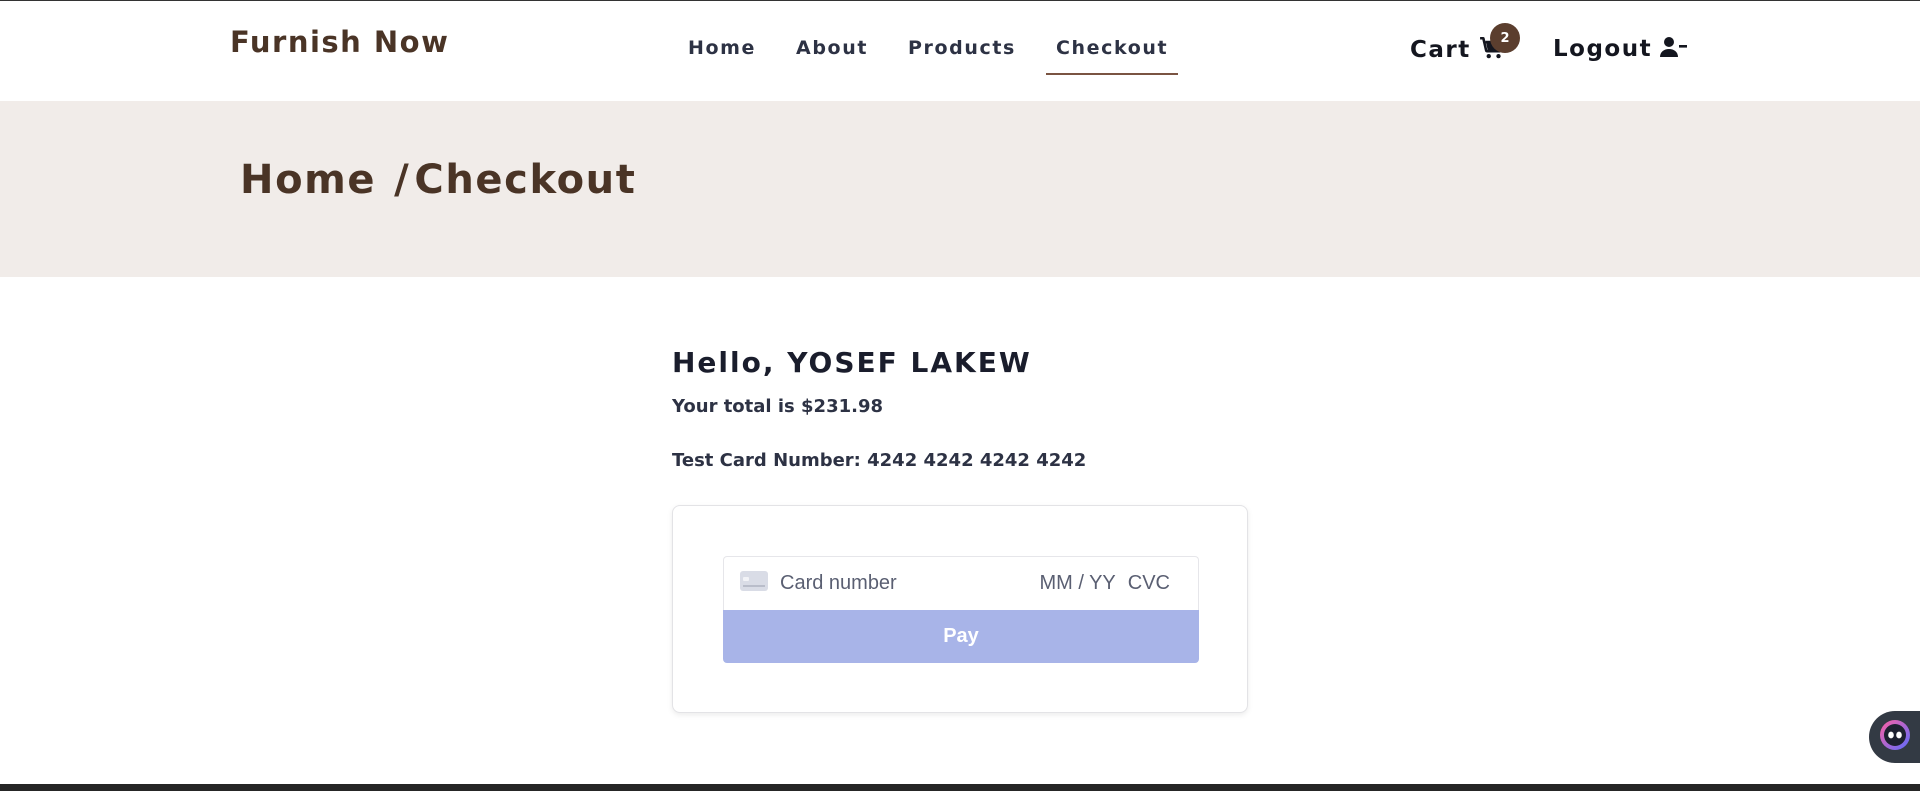 Image resolution: width=1920 pixels, height=791 pixels. I want to click on breadcrumb-current: Checkout, so click(525, 180).